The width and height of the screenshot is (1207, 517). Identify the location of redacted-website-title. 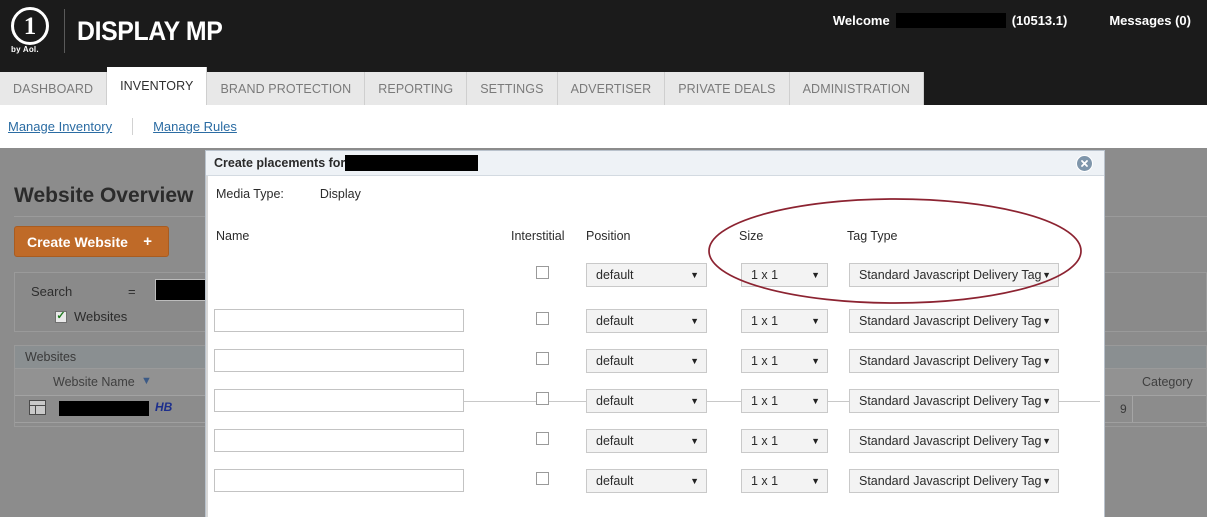
(412, 163).